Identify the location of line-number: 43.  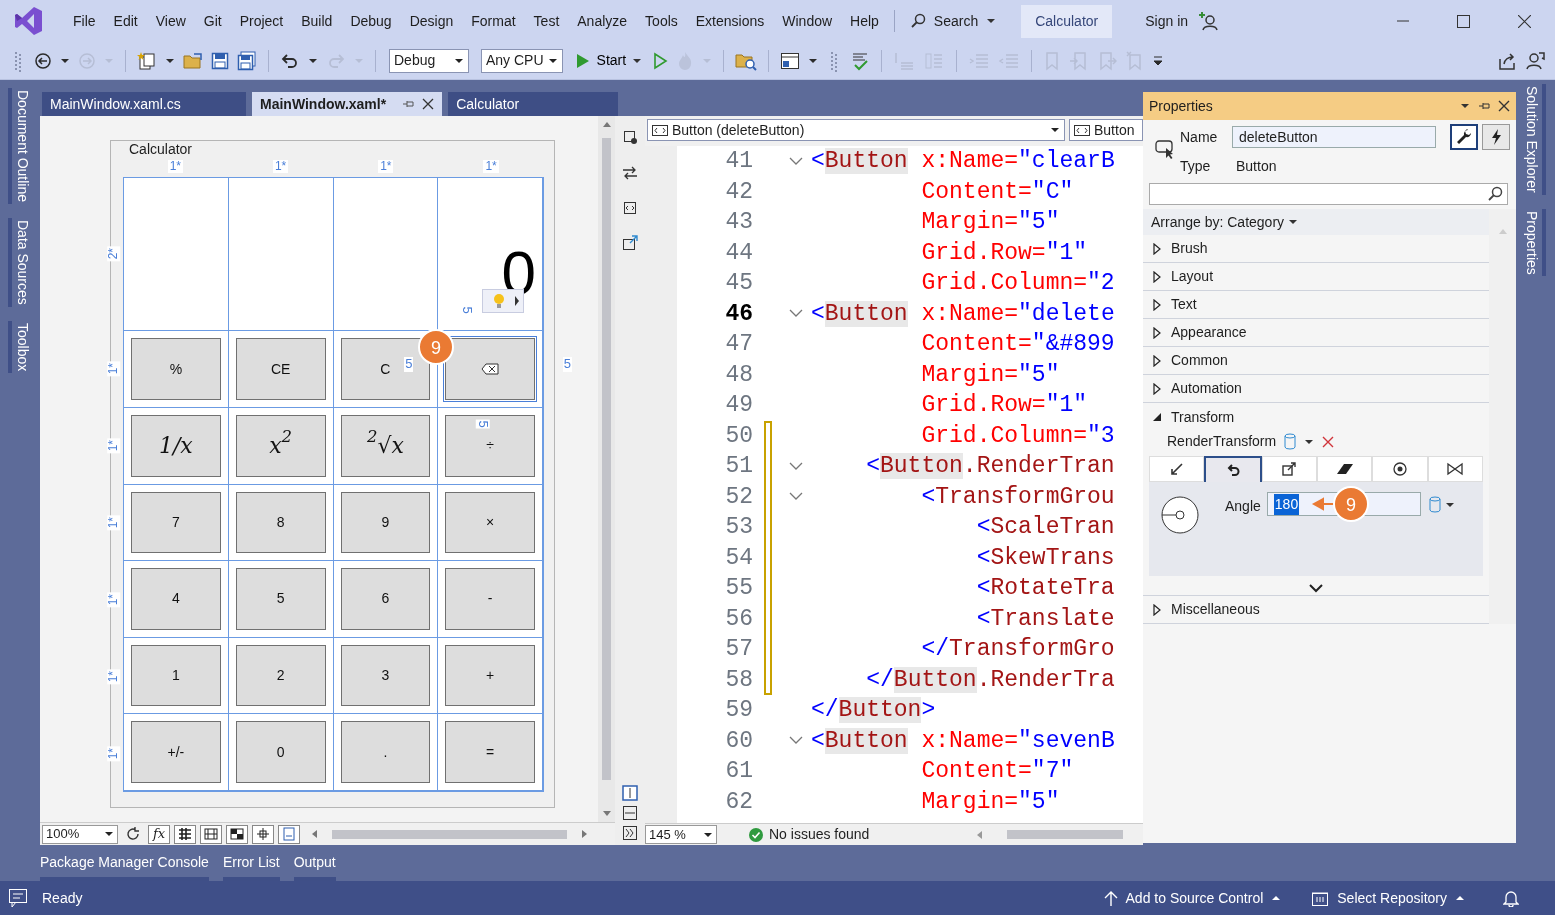
(739, 222).